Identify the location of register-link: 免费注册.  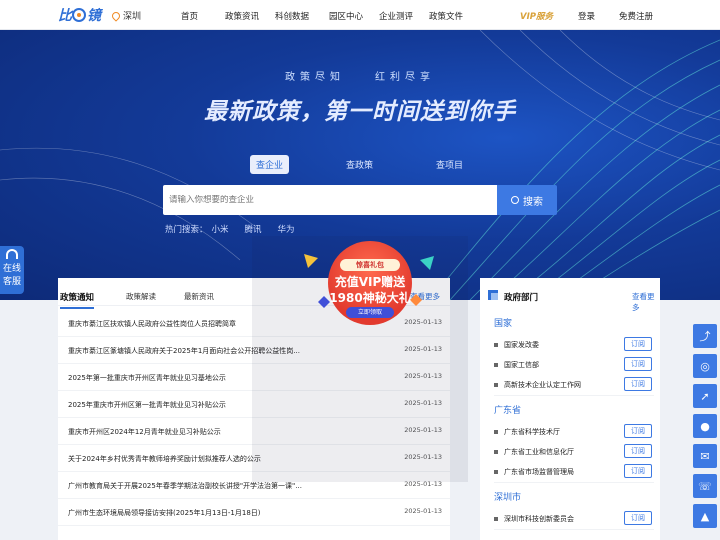
(636, 16).